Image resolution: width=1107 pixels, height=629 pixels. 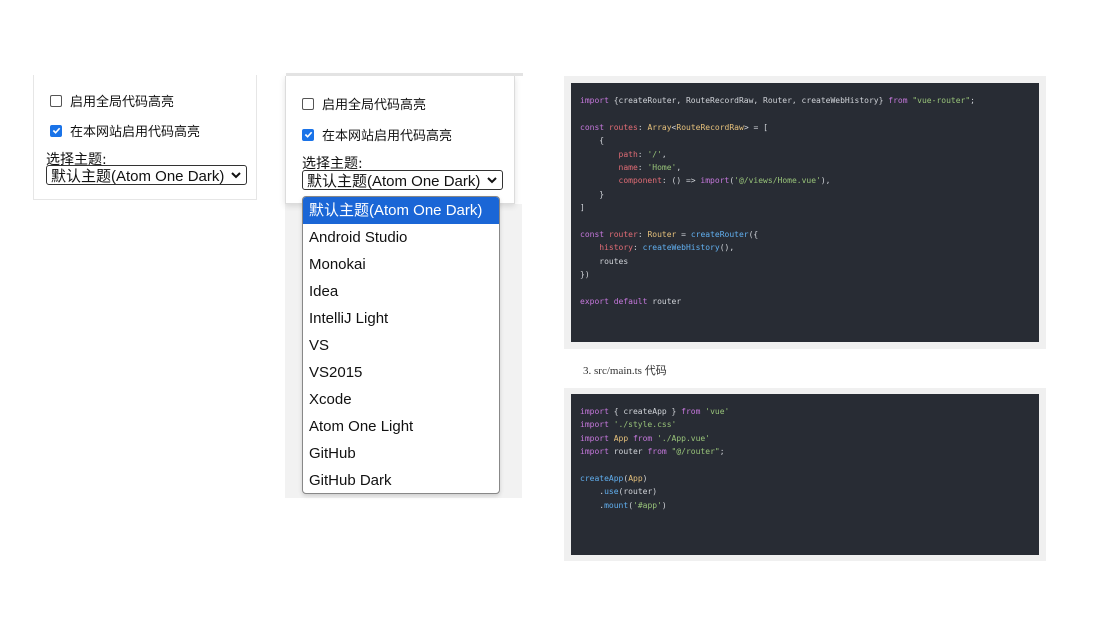 What do you see at coordinates (592, 141) in the screenshot?
I see `code-line: {` at bounding box center [592, 141].